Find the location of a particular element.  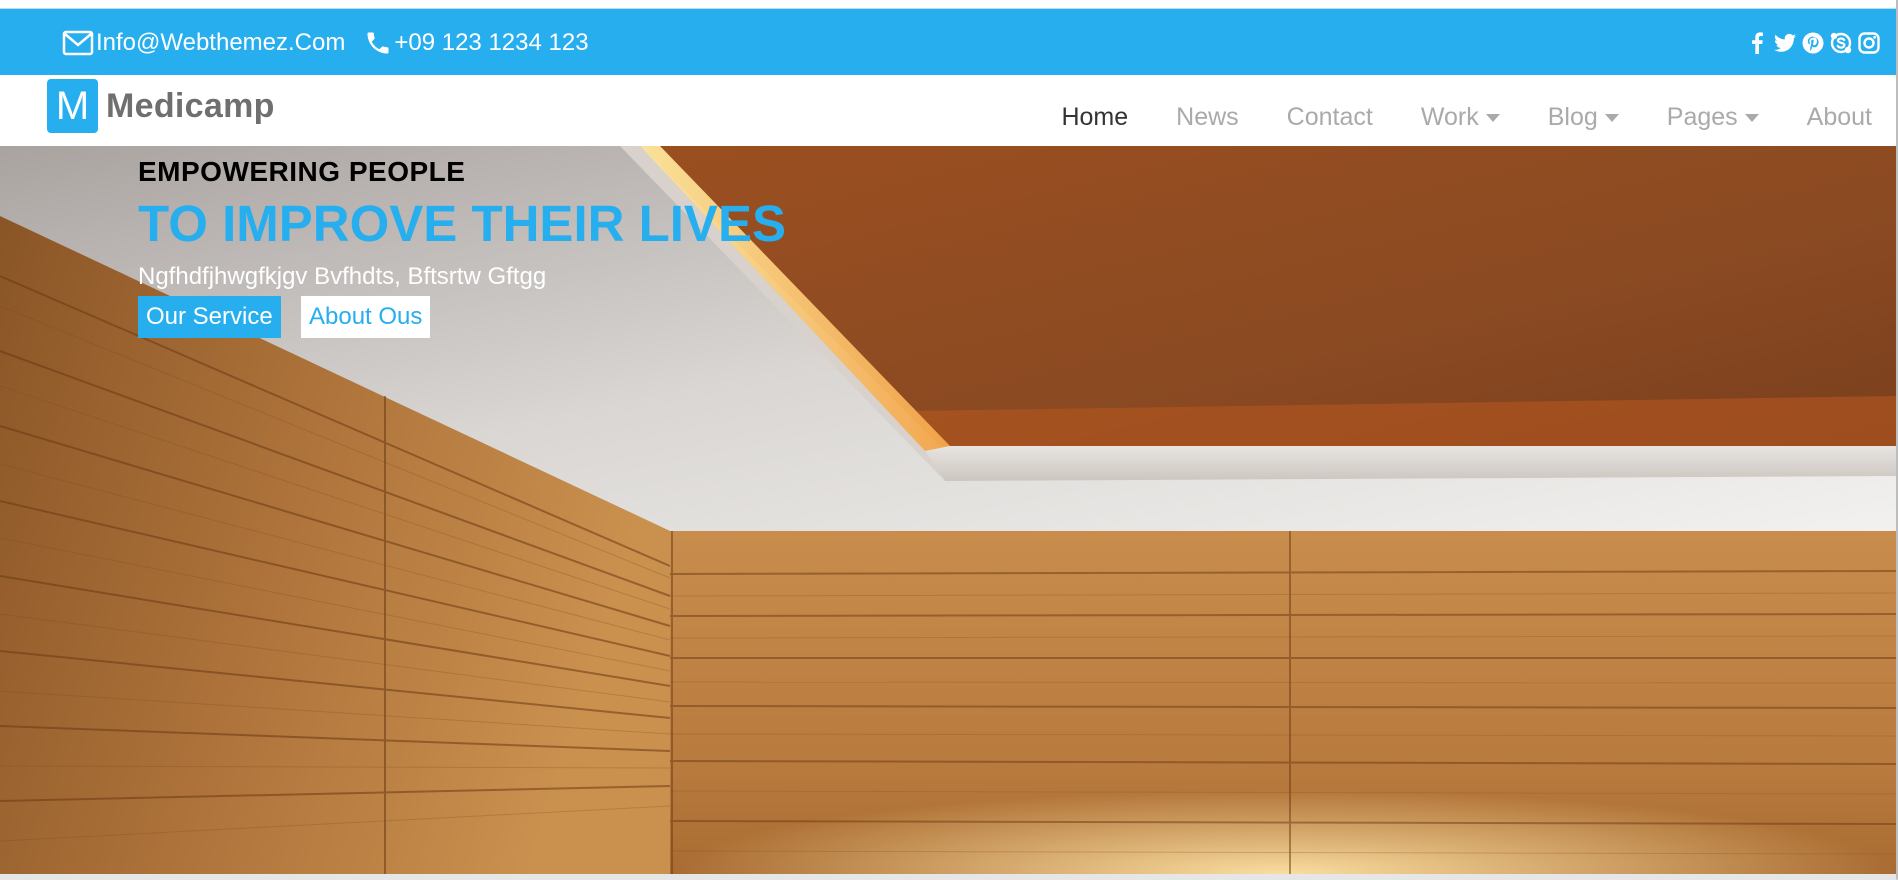

nav-item-label: About is located at coordinates (1839, 117).